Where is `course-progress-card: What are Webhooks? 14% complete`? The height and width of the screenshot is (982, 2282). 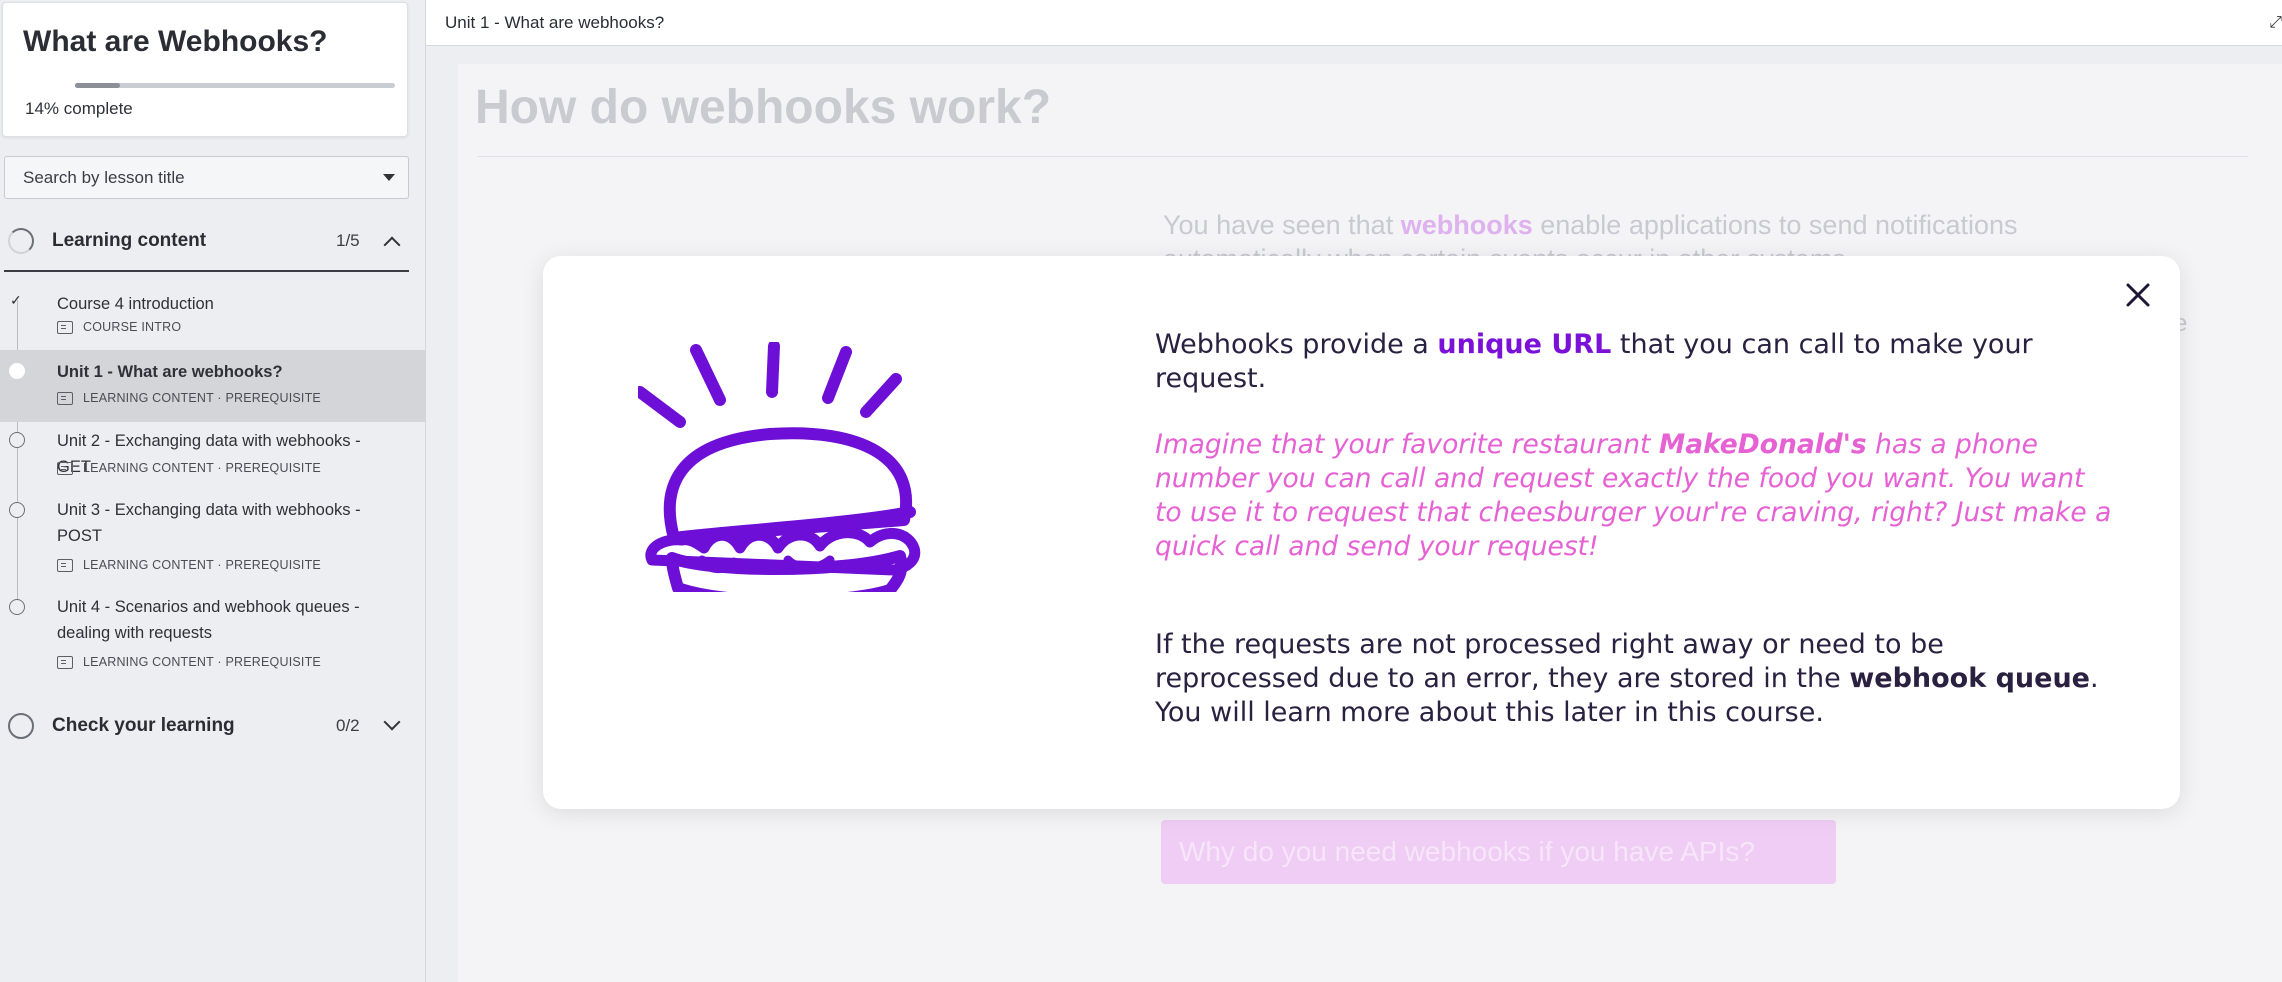 course-progress-card: What are Webhooks? 14% complete is located at coordinates (205, 69).